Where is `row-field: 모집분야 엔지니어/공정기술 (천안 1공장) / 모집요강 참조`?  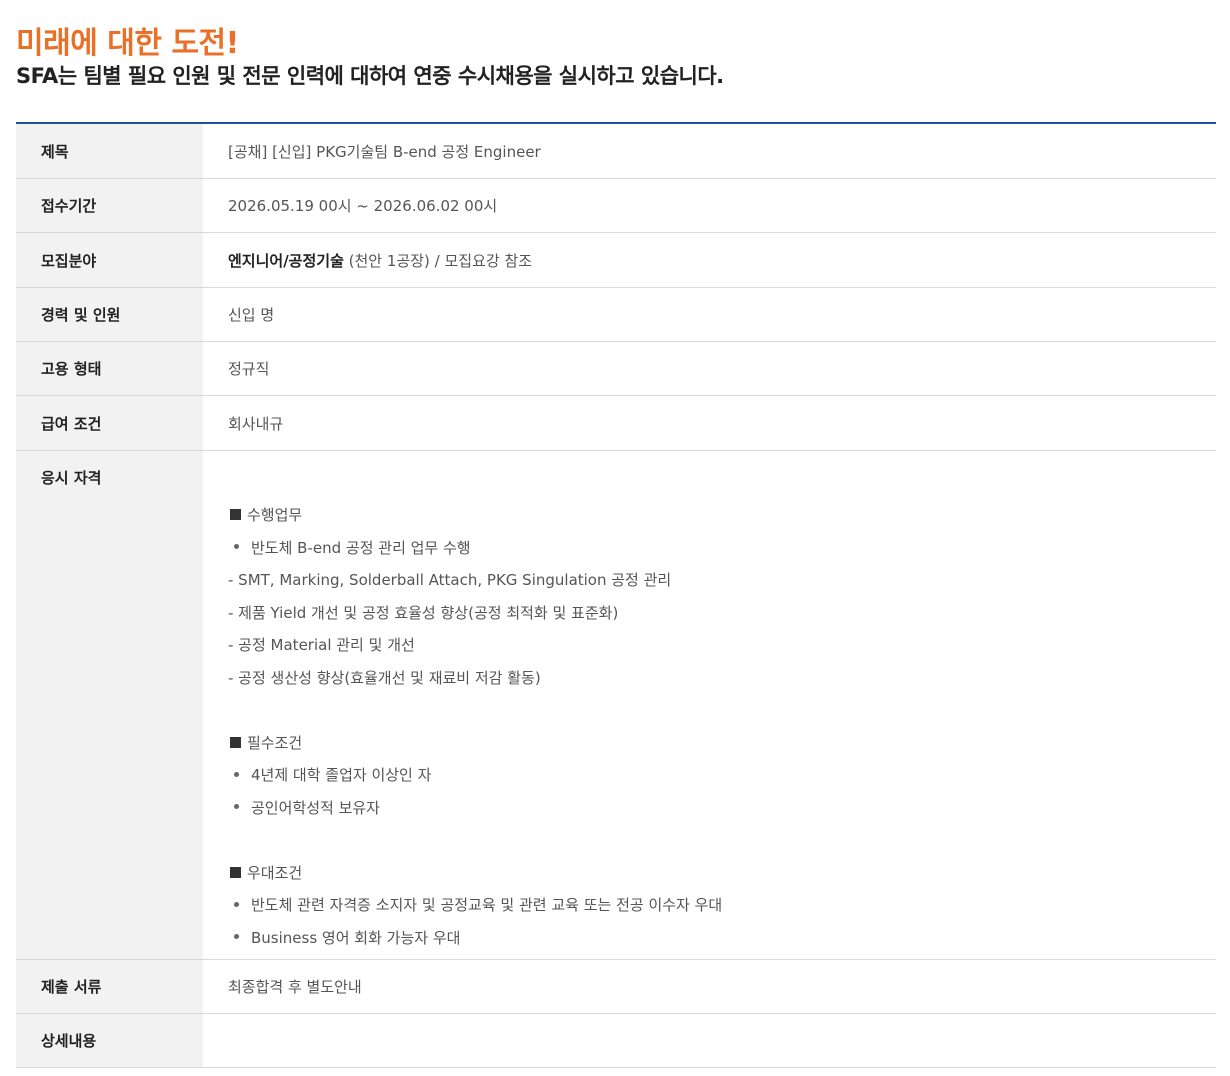 row-field: 모집분야 엔지니어/공정기술 (천안 1공장) / 모집요강 참조 is located at coordinates (616, 260).